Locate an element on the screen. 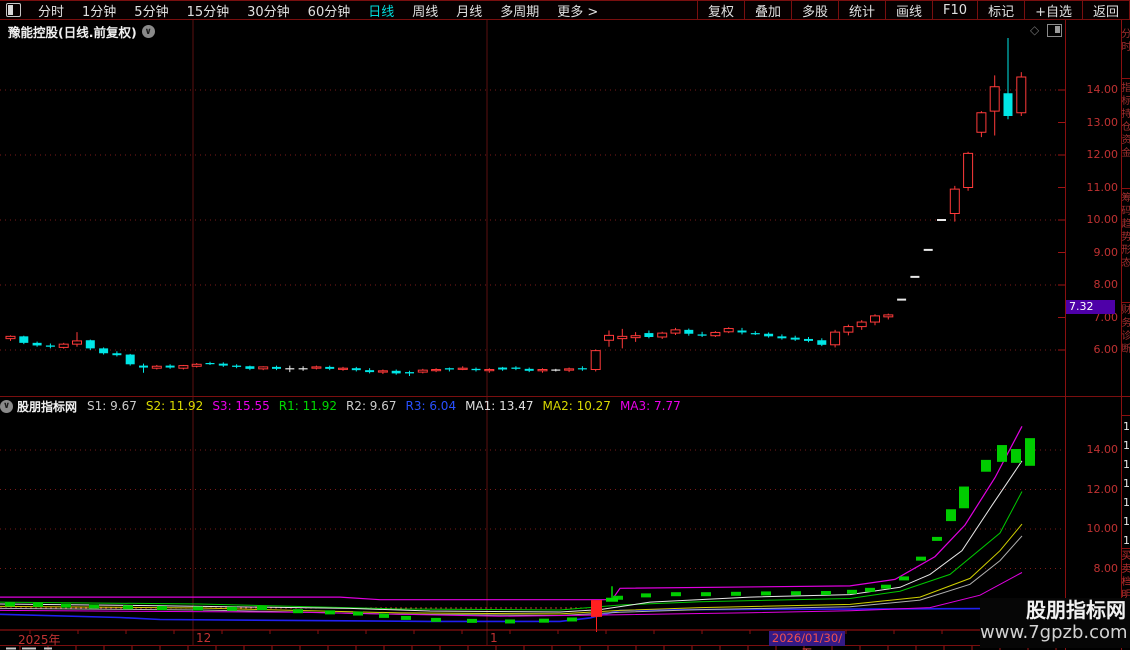 The height and width of the screenshot is (650, 1130). main-axis-label-9.00: 9.00 is located at coordinates (1106, 252).